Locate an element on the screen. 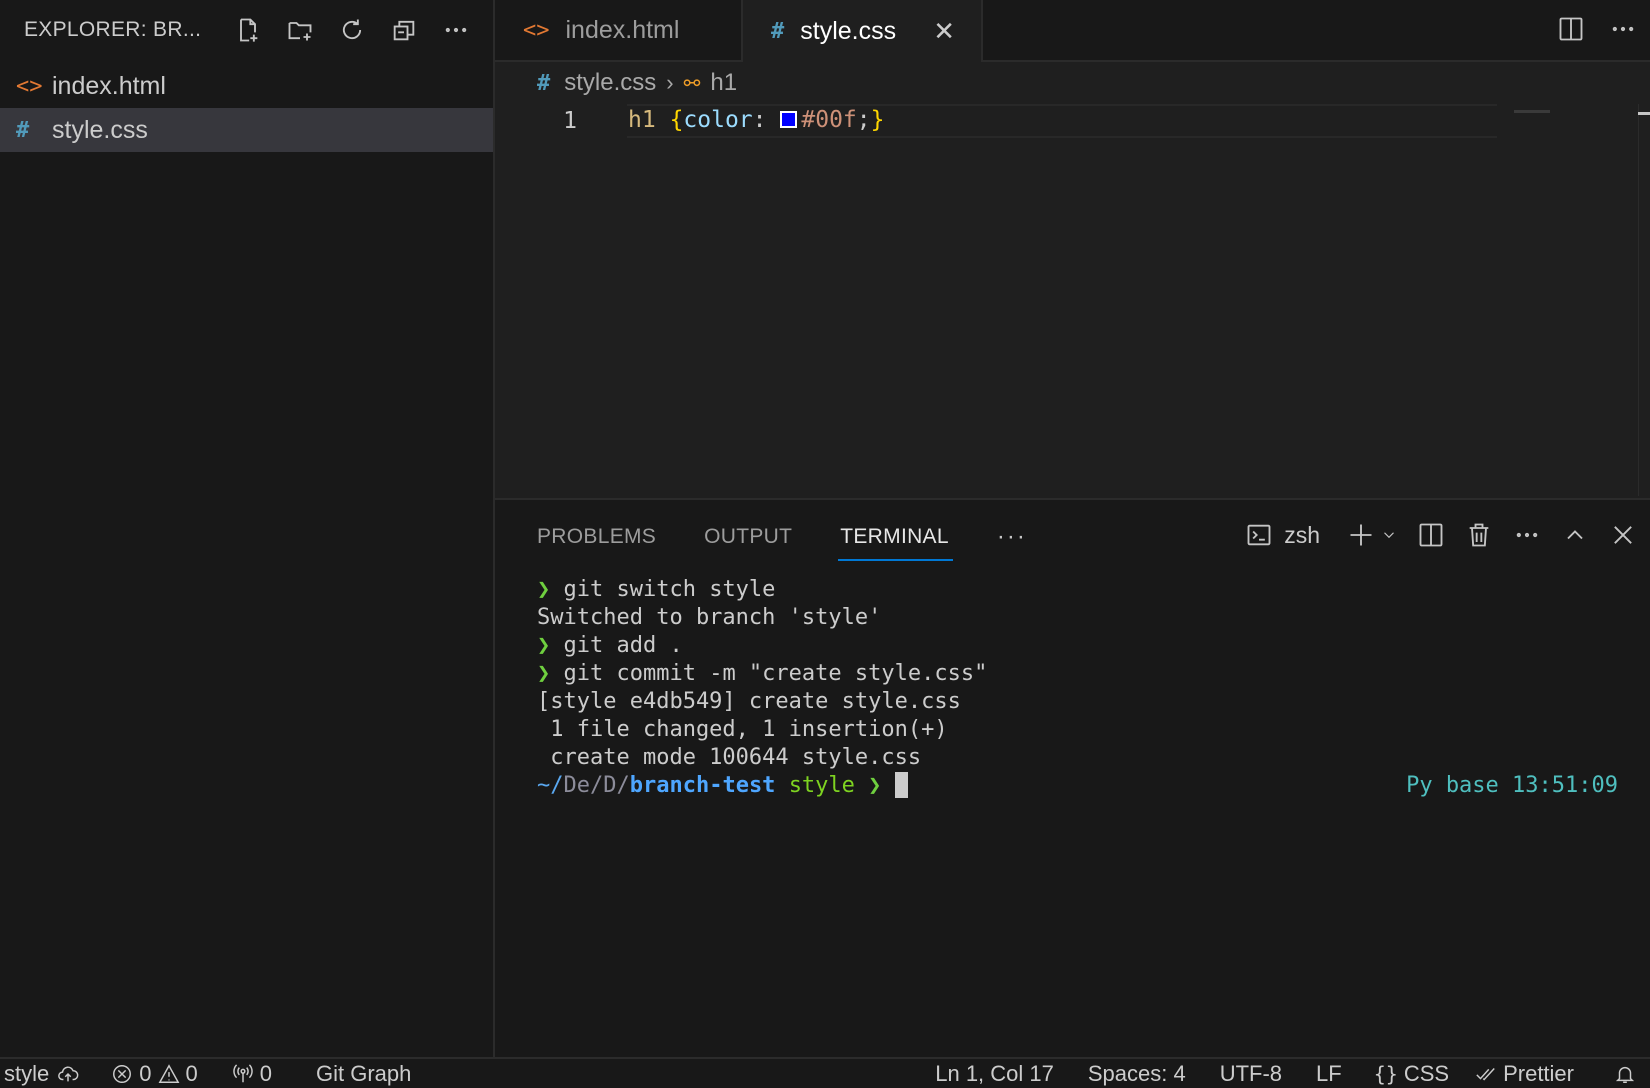  notifications-bell is located at coordinates (1625, 1074).